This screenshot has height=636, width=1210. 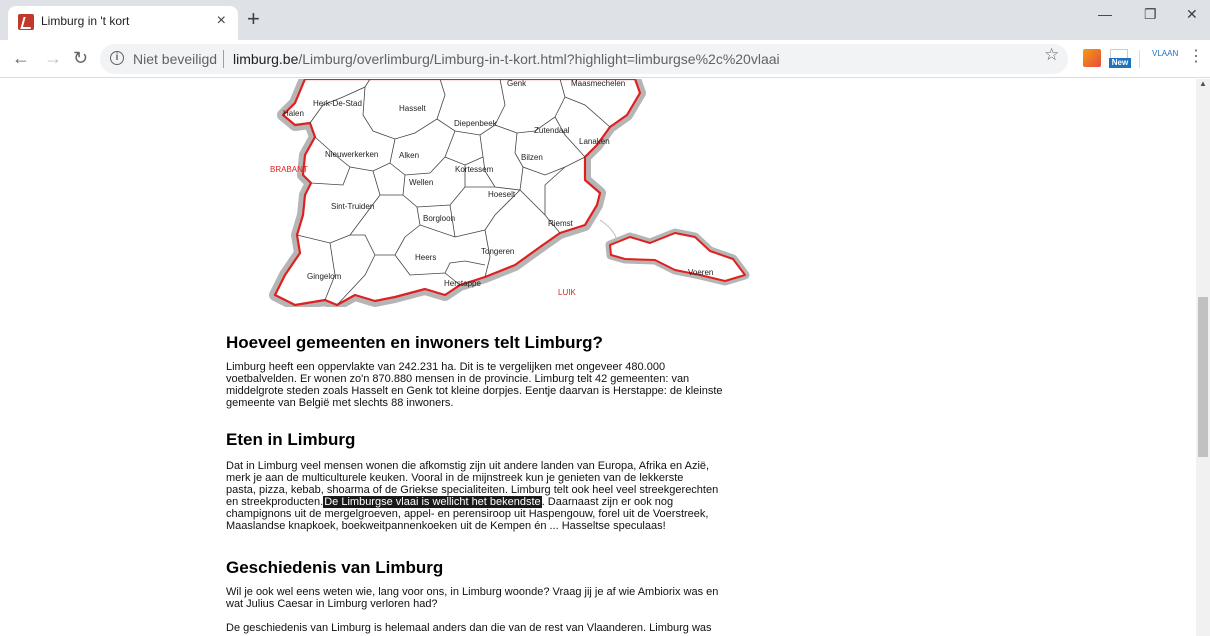 What do you see at coordinates (26, 22) in the screenshot?
I see `limburg-favicon-icon` at bounding box center [26, 22].